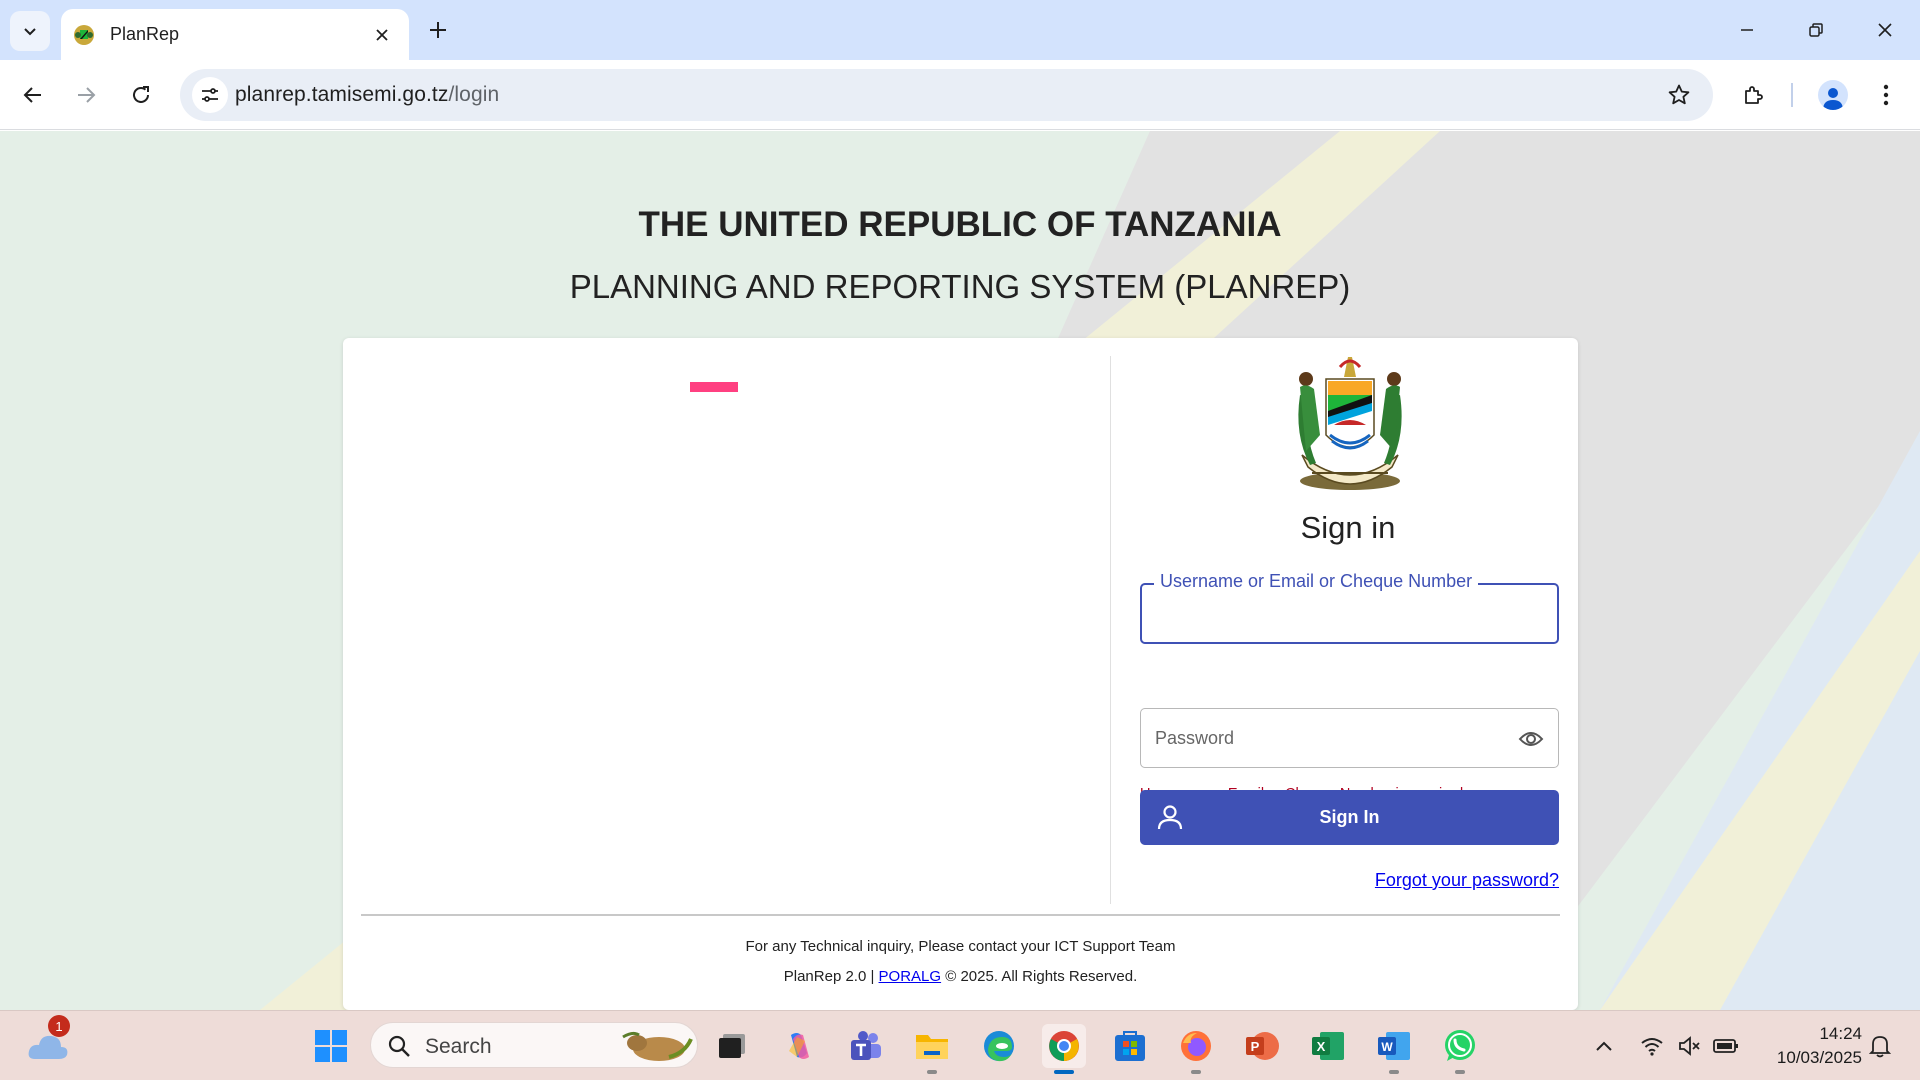 This screenshot has height=1080, width=1920. I want to click on url-host: planrep.tamisemi.go.tz, so click(342, 94).